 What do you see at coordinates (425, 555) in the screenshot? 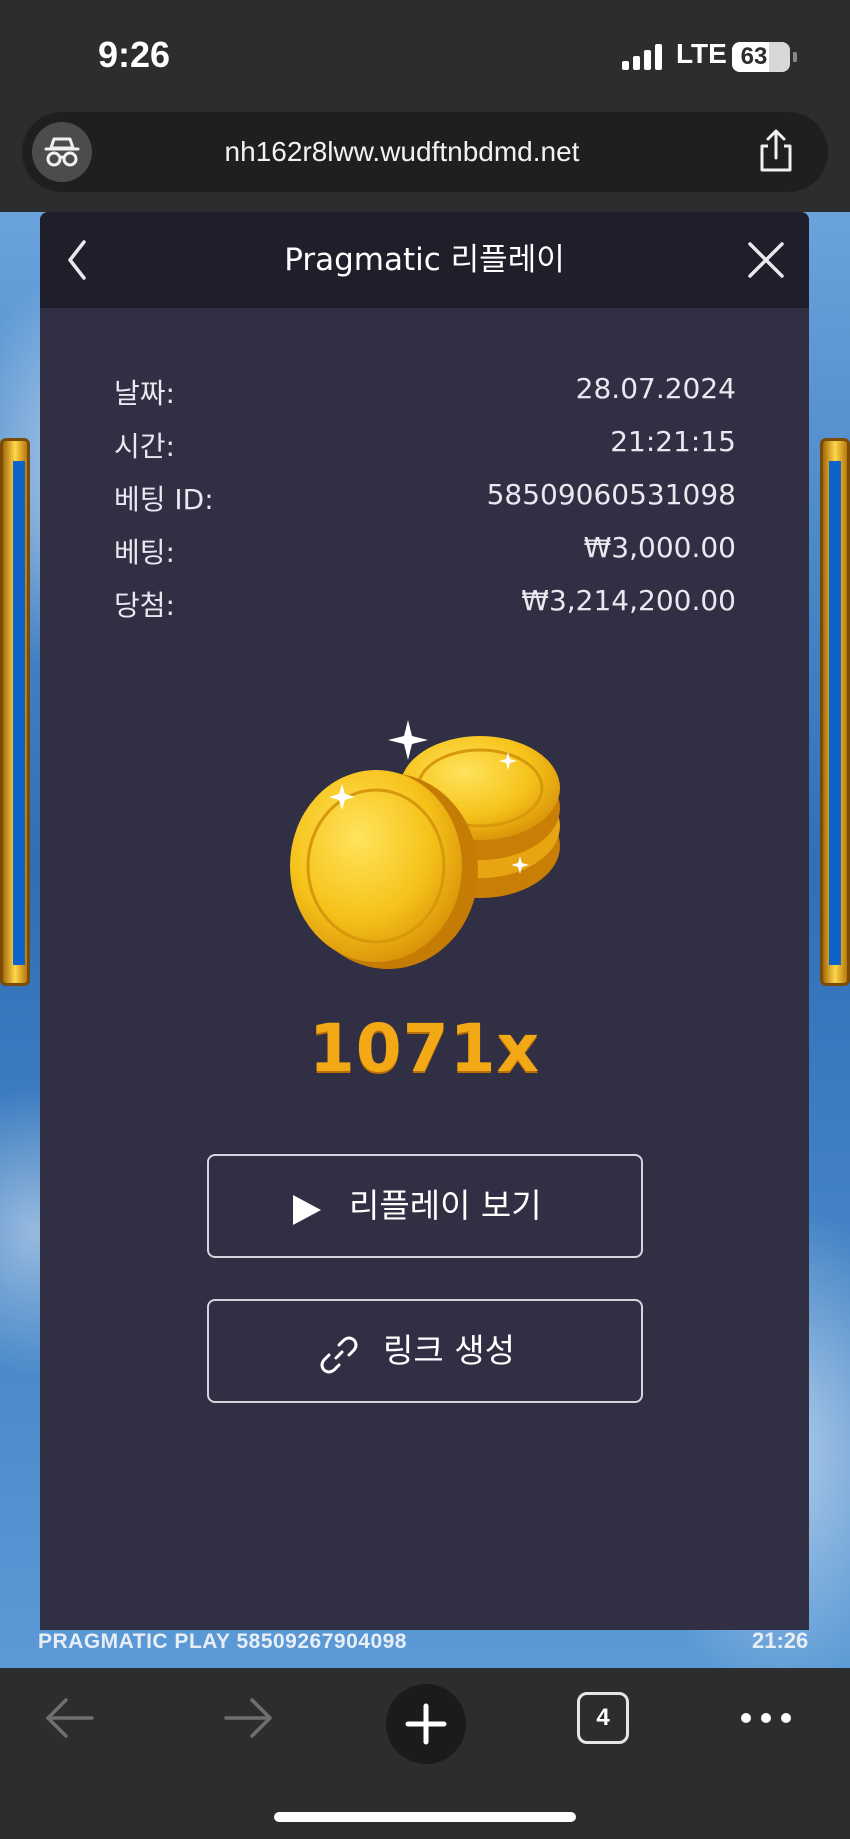
I see `detail-row-bet: 베팅: ₩3,000.00` at bounding box center [425, 555].